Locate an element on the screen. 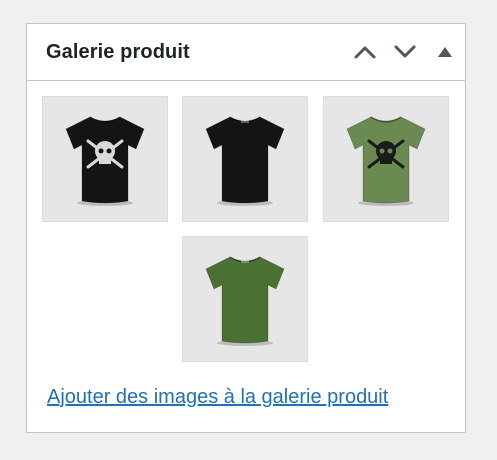 This screenshot has height=460, width=497. gallery-image-tshirt-green-skull-front is located at coordinates (386, 159).